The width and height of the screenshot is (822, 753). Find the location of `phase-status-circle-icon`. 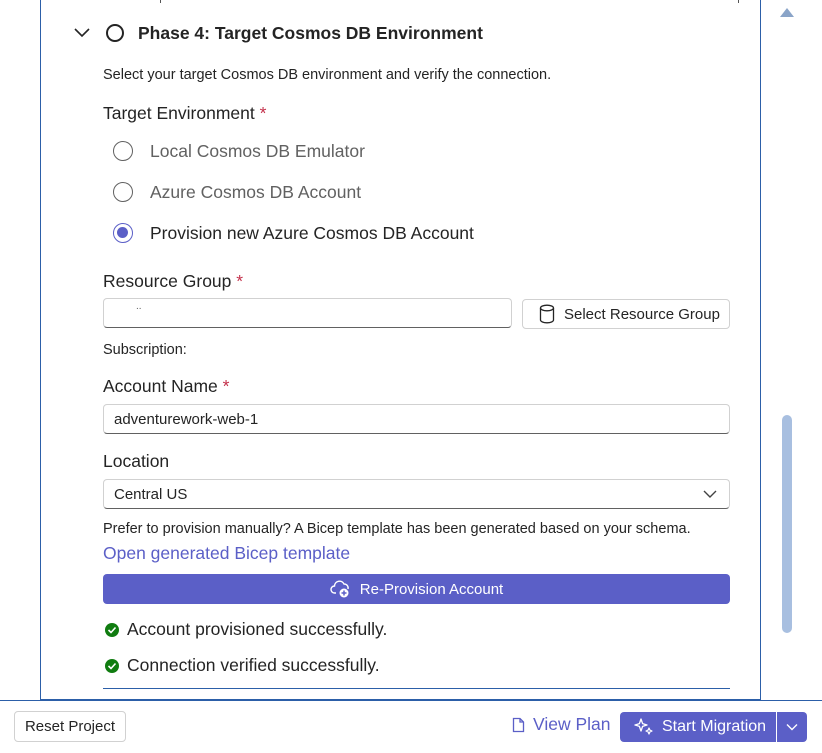

phase-status-circle-icon is located at coordinates (115, 33).